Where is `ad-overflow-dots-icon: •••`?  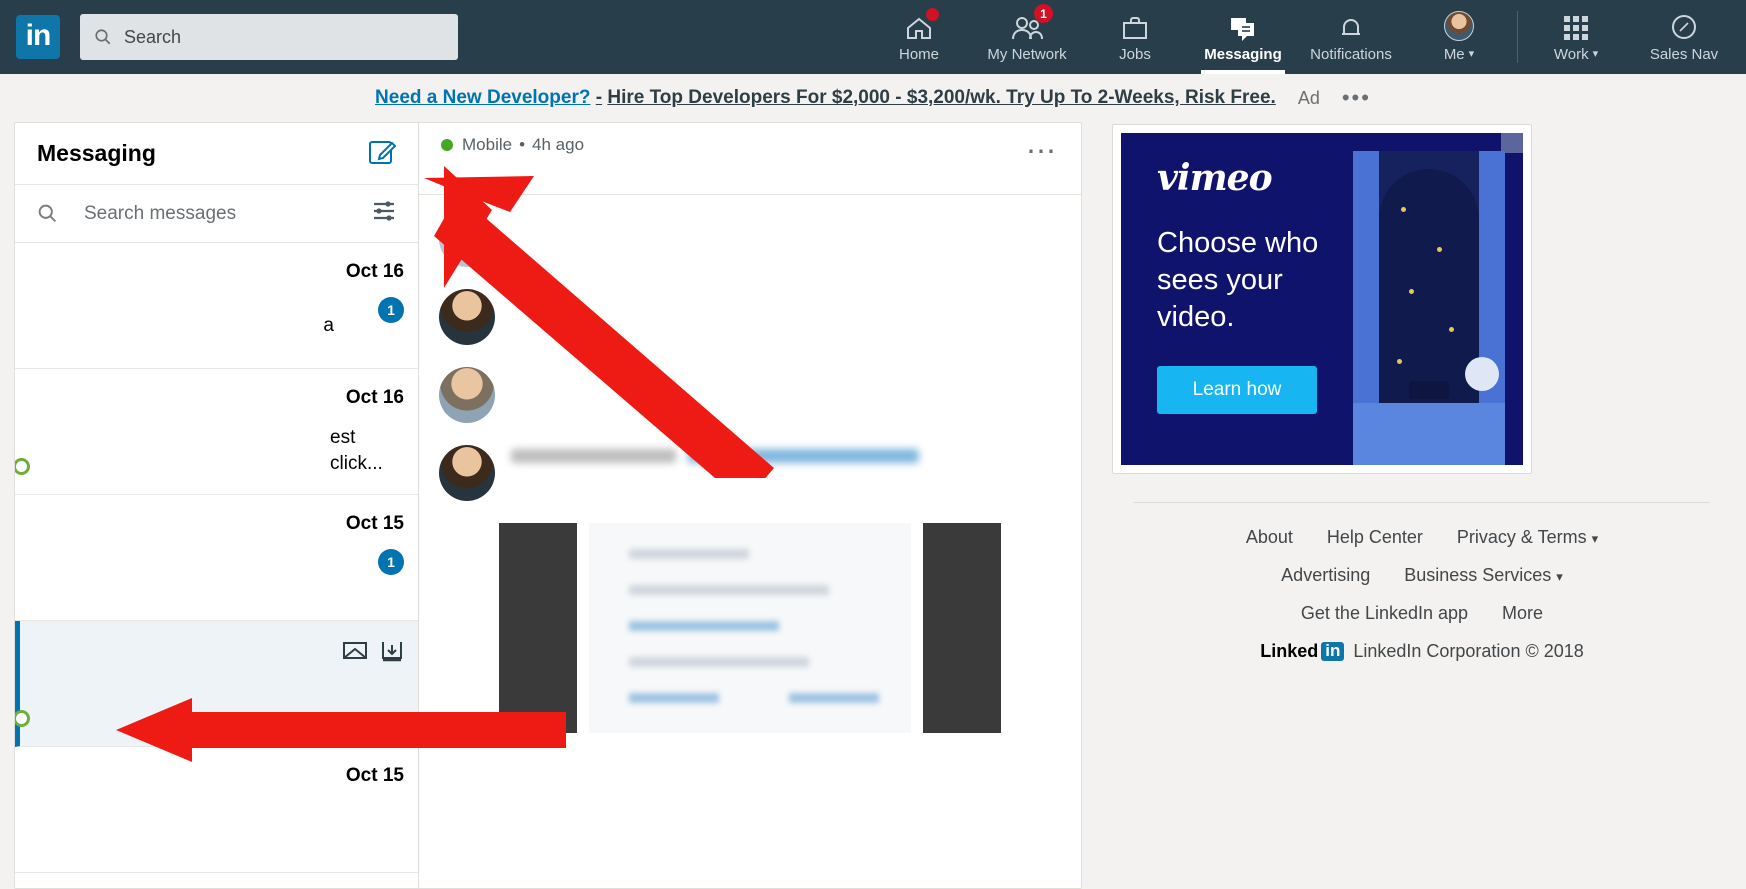
ad-overflow-dots-icon: ••• is located at coordinates (1356, 98).